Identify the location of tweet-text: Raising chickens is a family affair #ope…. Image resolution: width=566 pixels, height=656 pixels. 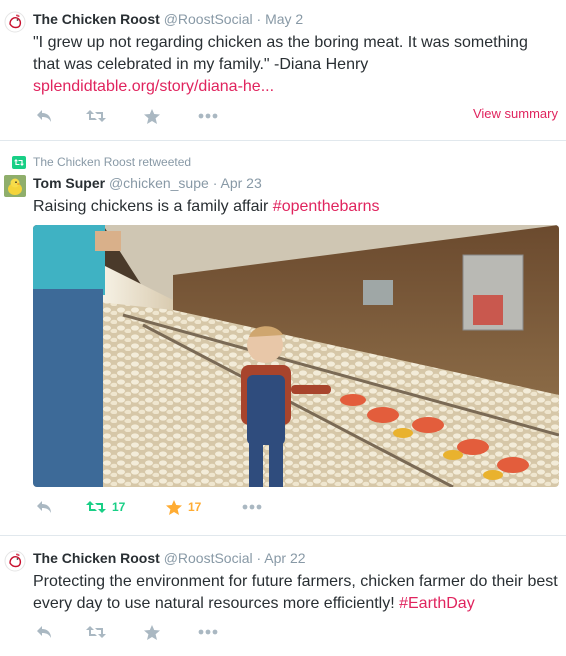
(295, 207).